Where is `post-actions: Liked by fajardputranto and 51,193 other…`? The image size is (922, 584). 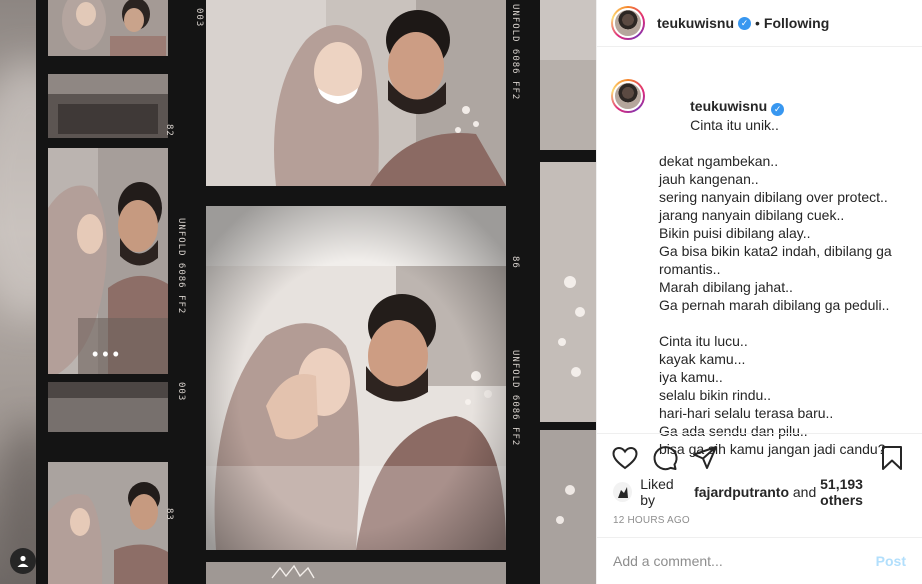 post-actions: Liked by fajardputranto and 51,193 other… is located at coordinates (759, 487).